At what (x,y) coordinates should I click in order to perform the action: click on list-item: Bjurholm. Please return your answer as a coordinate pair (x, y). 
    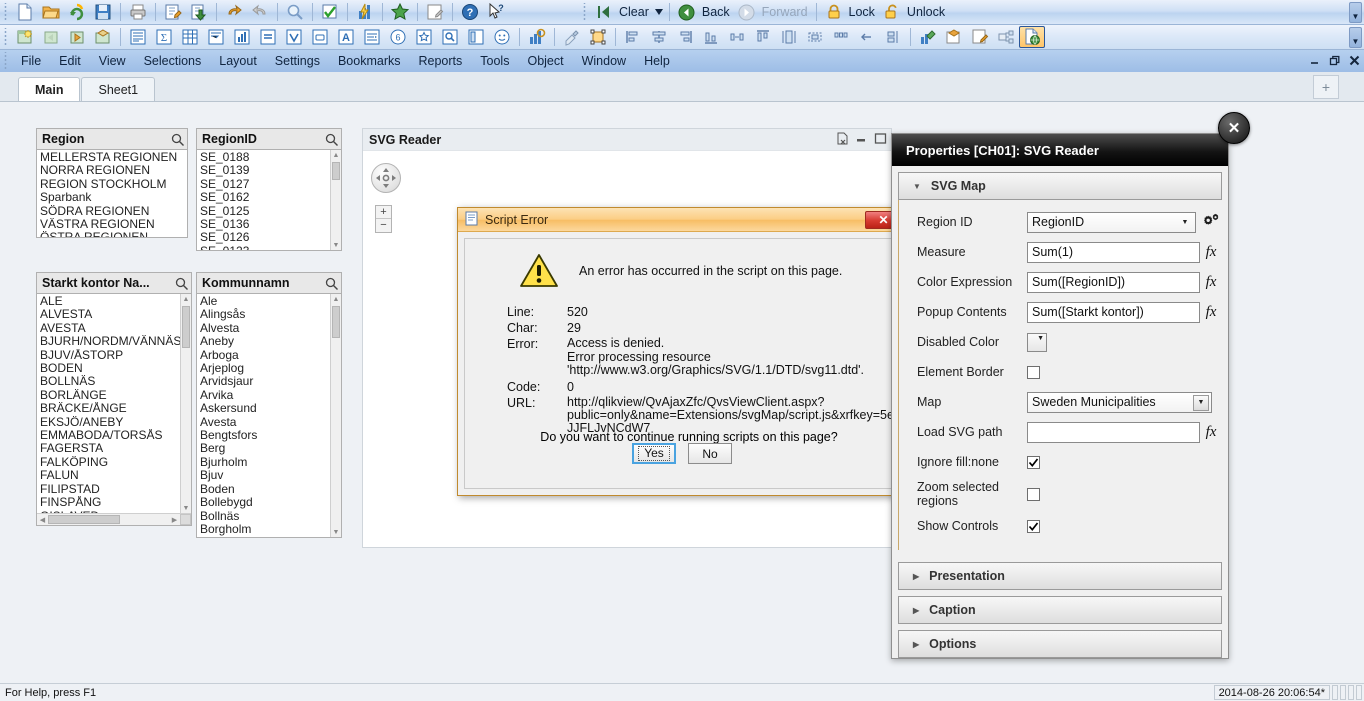
    Looking at the image, I should click on (270, 462).